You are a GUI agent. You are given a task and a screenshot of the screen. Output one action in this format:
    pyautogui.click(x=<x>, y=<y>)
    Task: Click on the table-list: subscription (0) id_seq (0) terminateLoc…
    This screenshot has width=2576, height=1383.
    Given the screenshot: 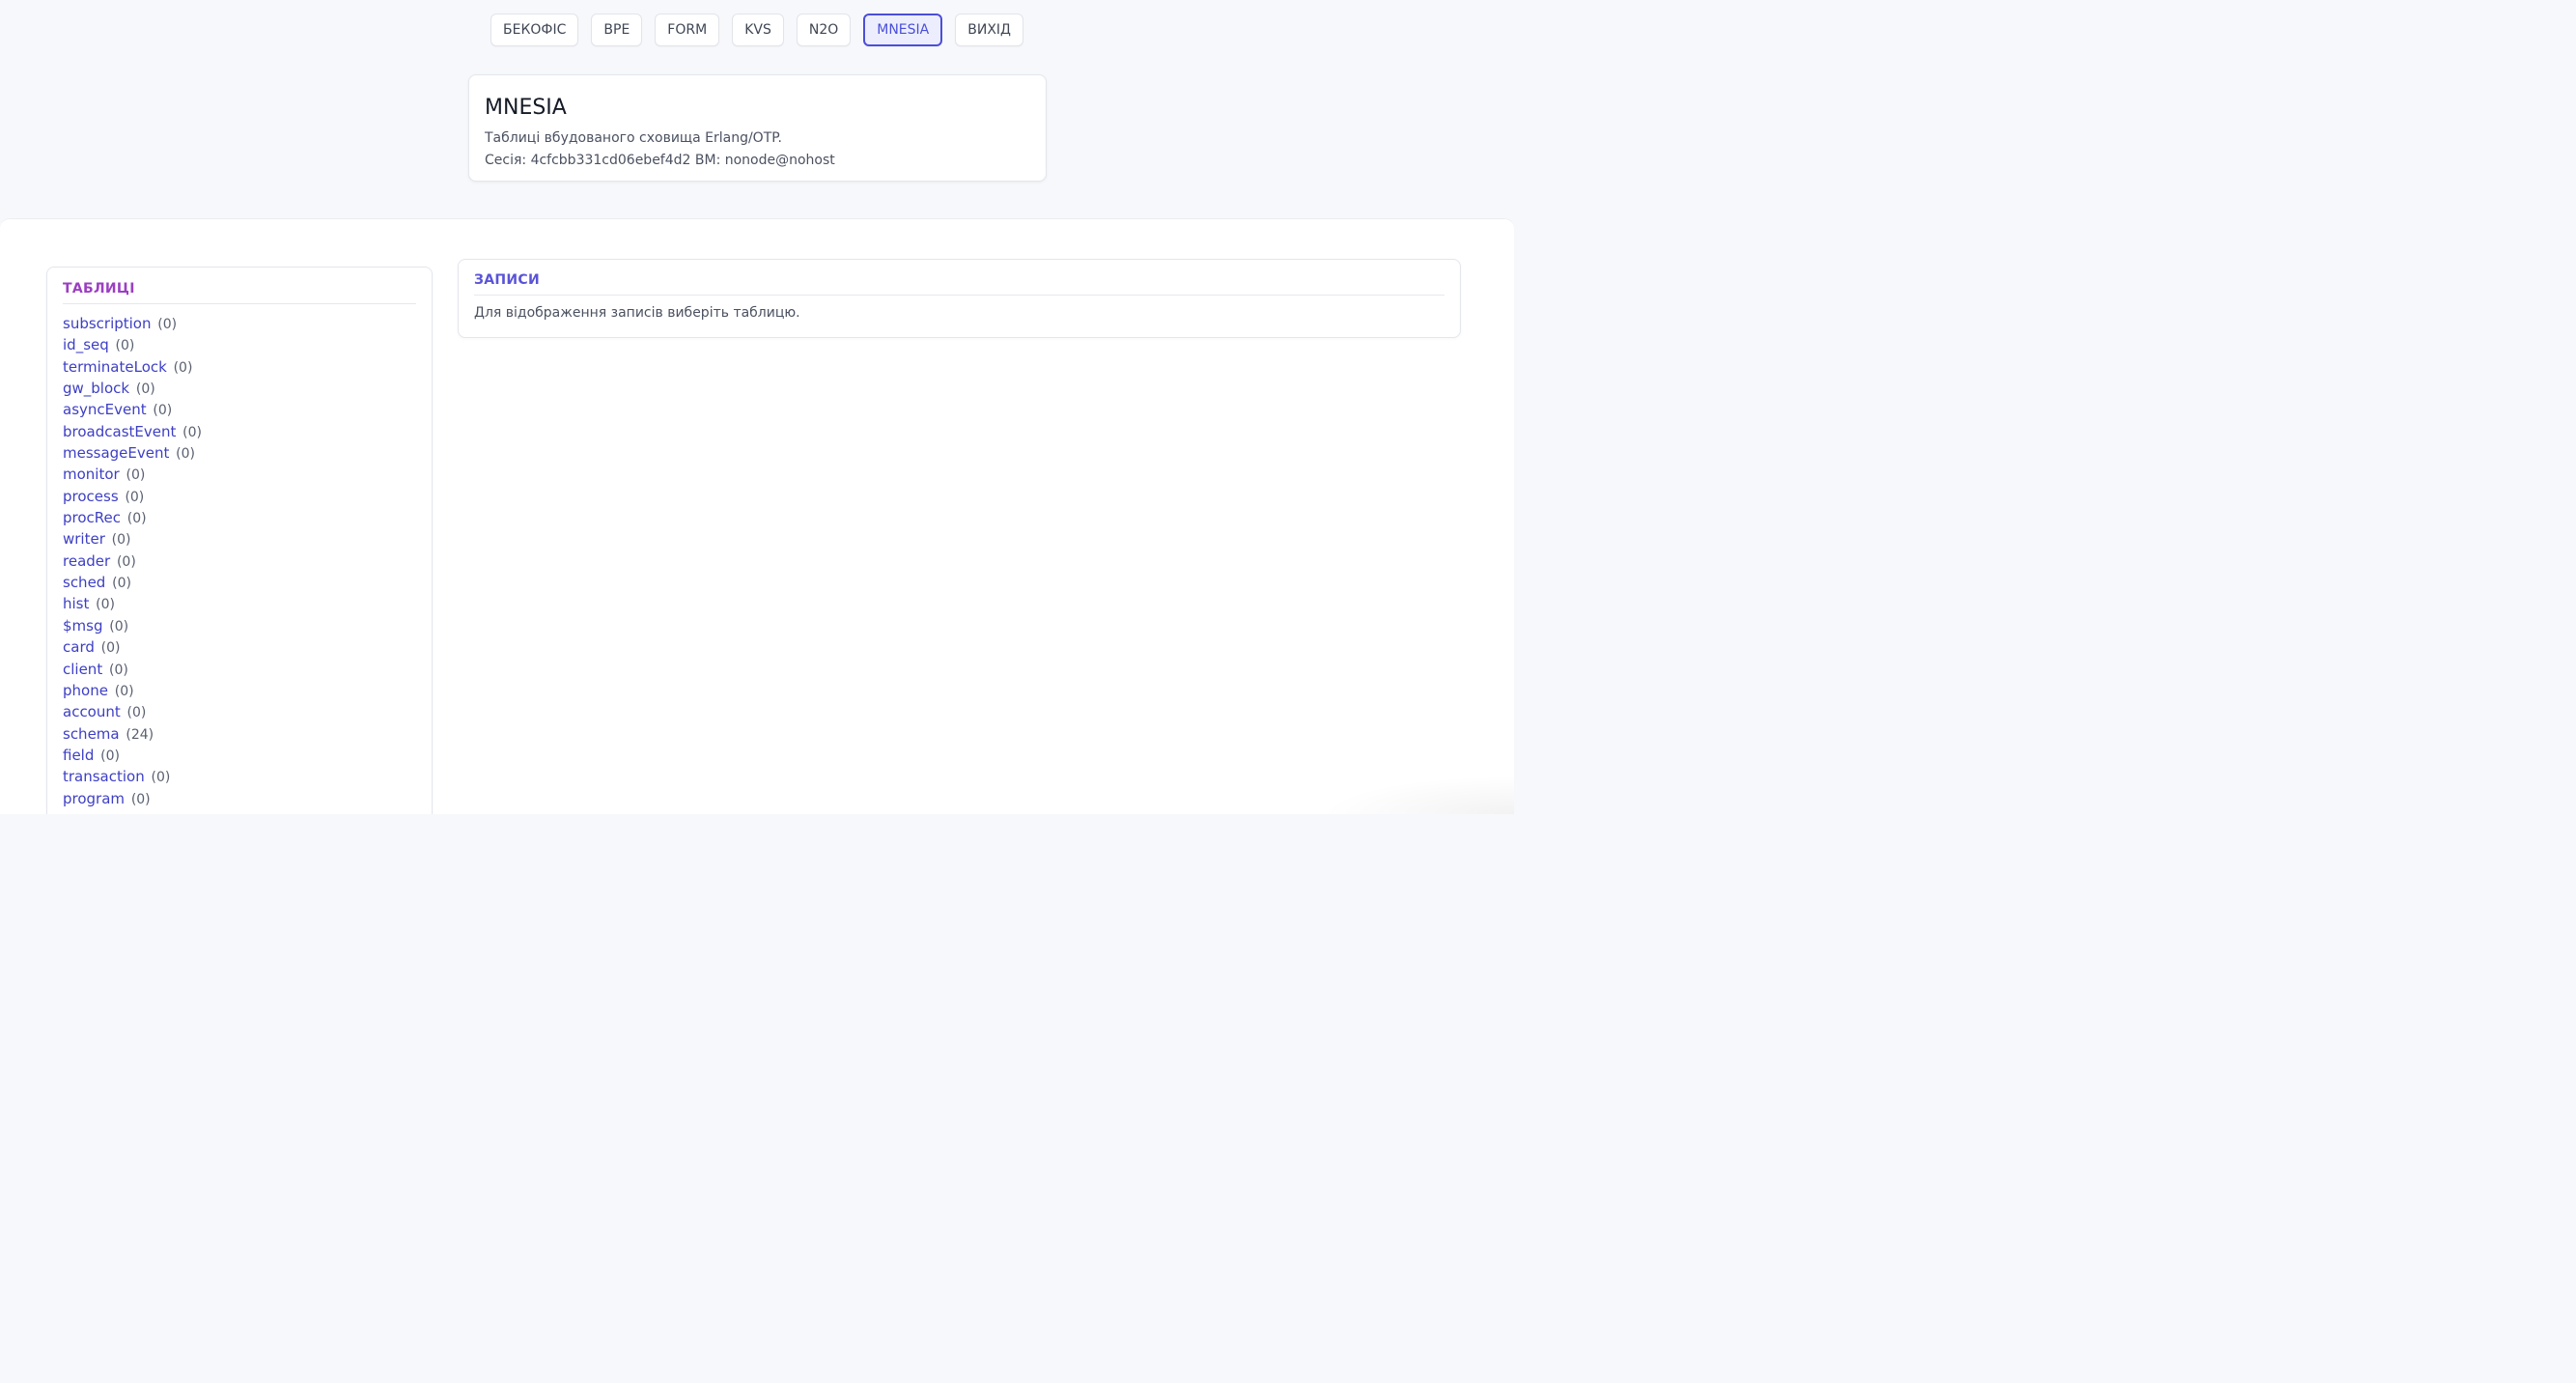 What is the action you would take?
    pyautogui.click(x=240, y=561)
    